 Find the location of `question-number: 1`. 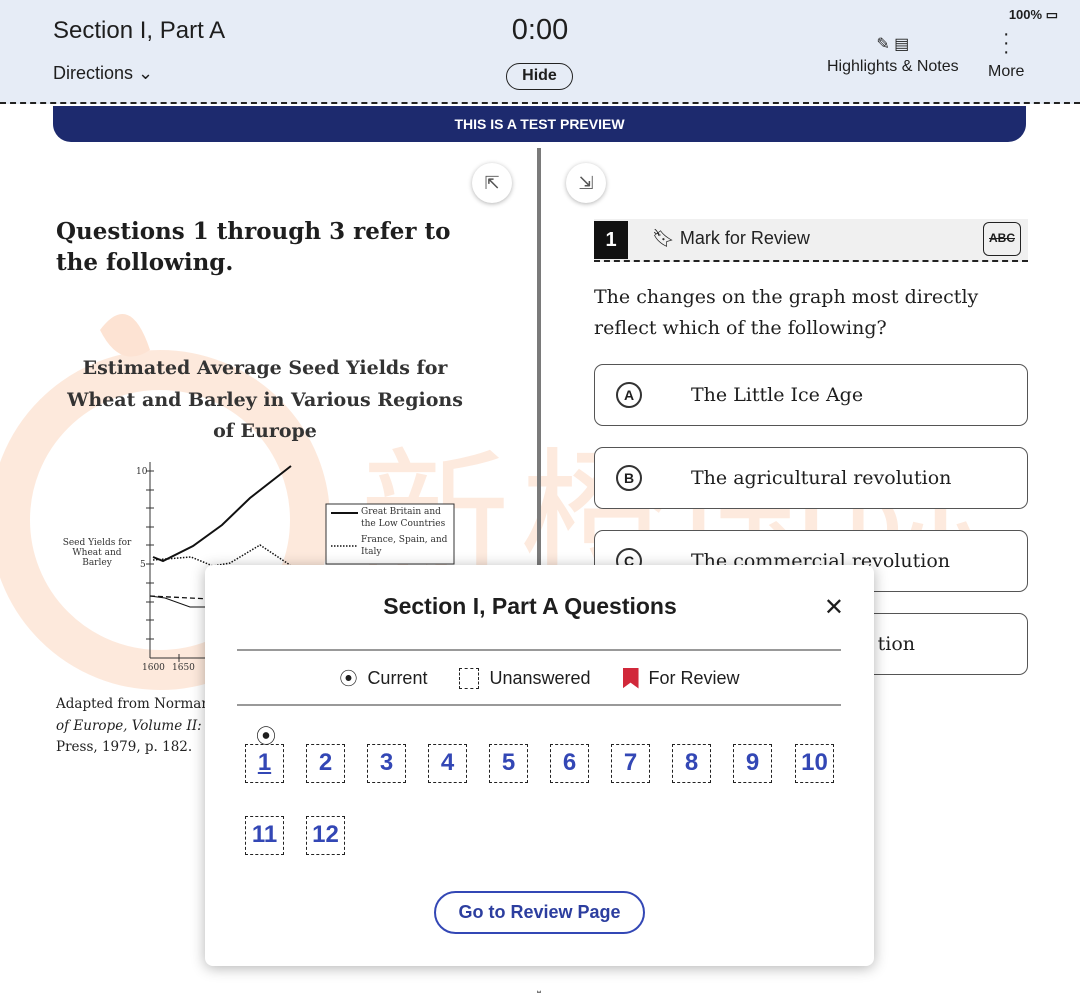

question-number: 1 is located at coordinates (611, 240).